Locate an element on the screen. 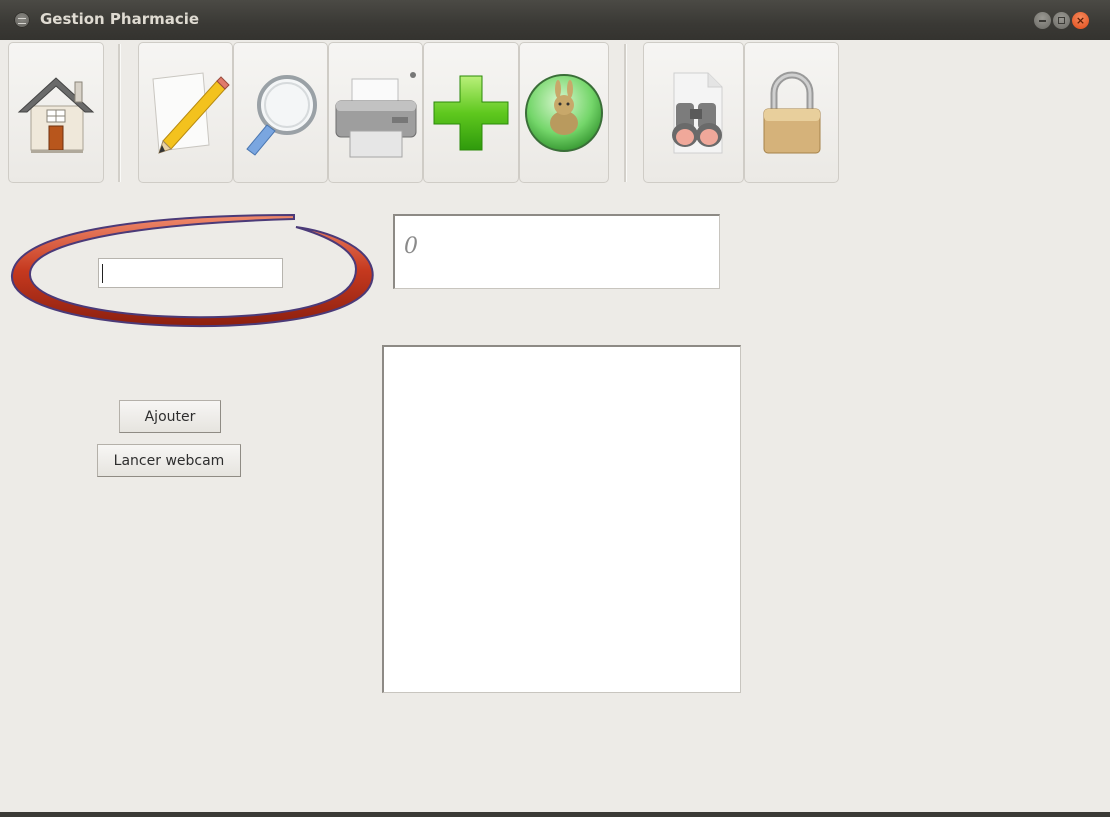 The width and height of the screenshot is (1110, 817). padlock-icon is located at coordinates (791, 112).